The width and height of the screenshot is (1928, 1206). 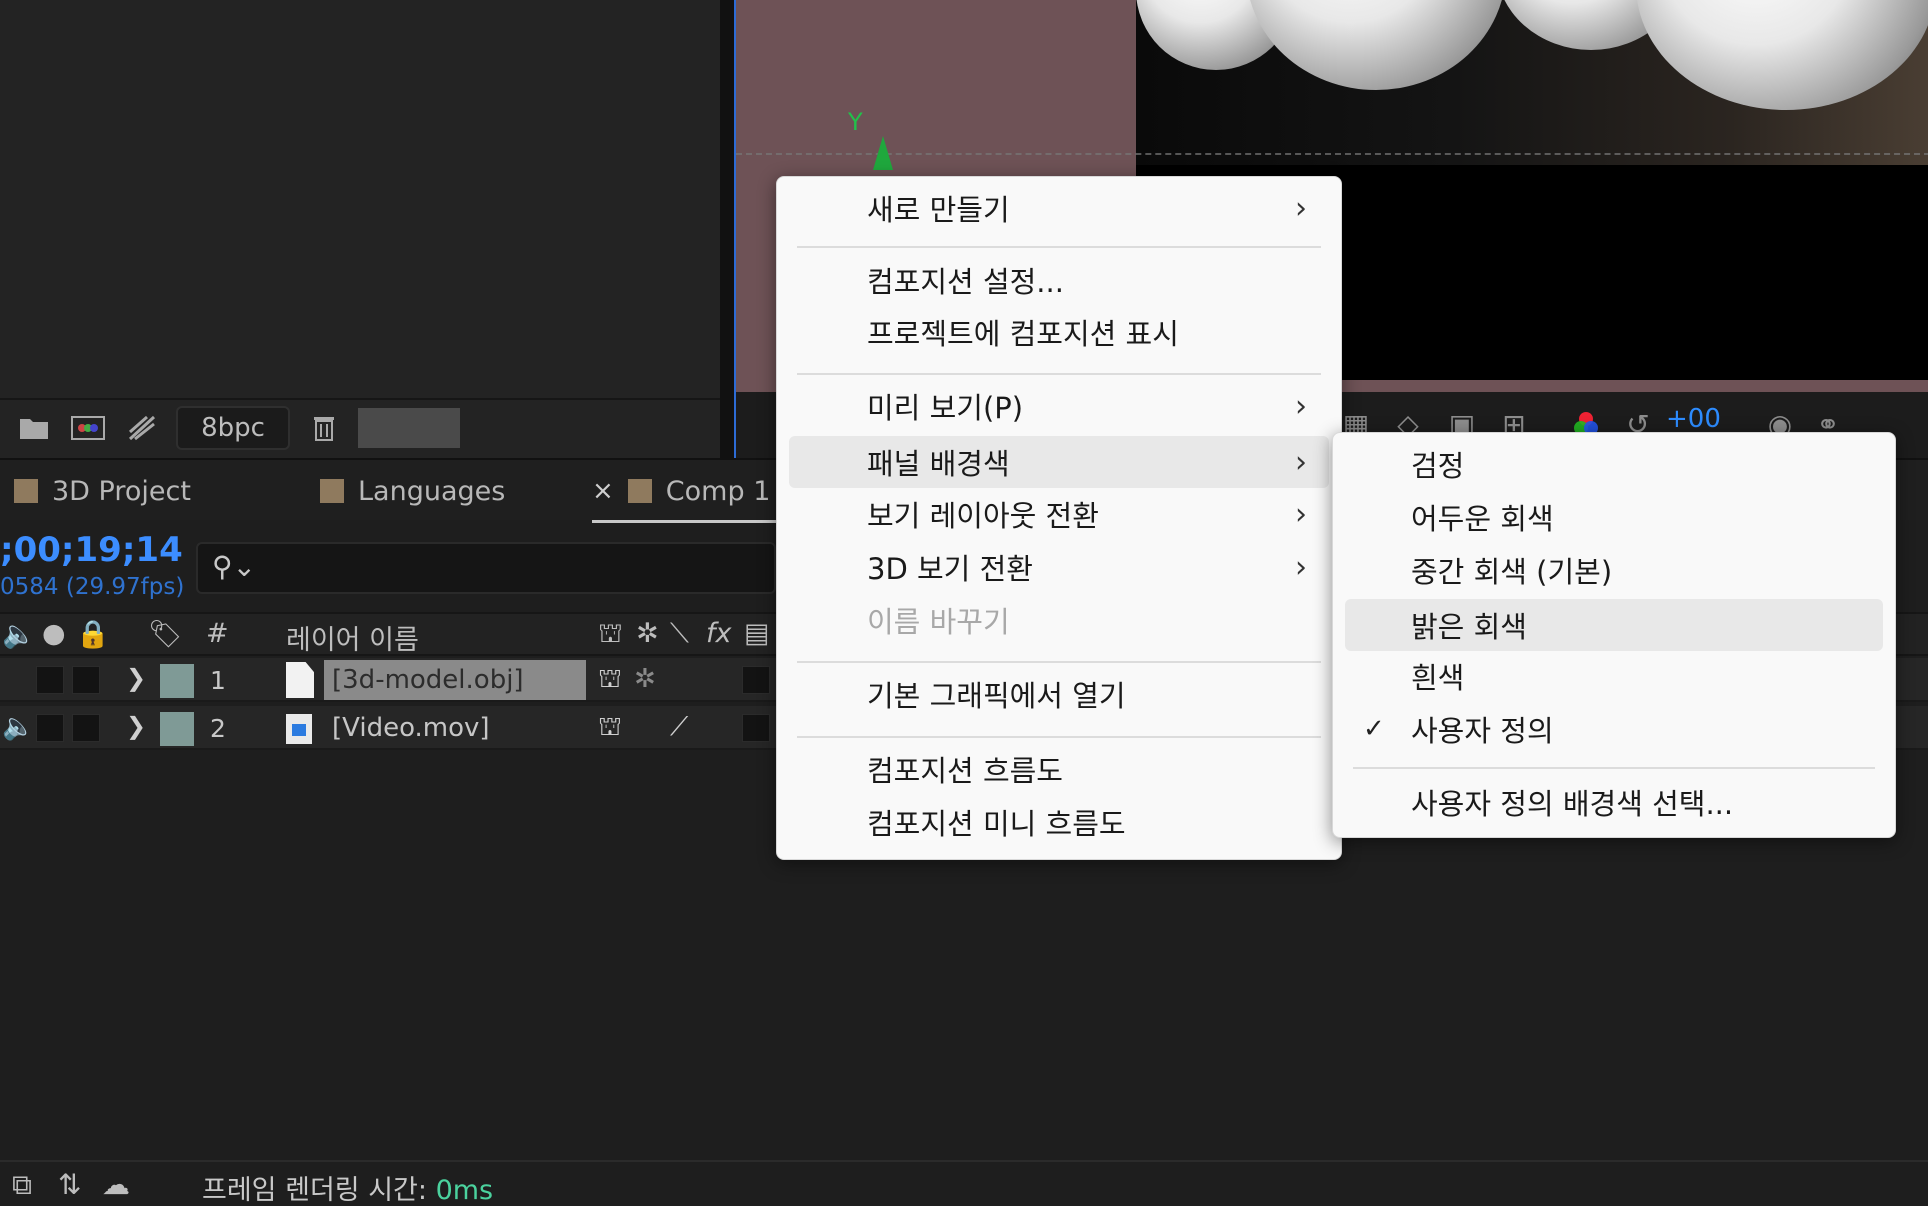 I want to click on menu-item-label: 3D 보기 전환, so click(x=950, y=569).